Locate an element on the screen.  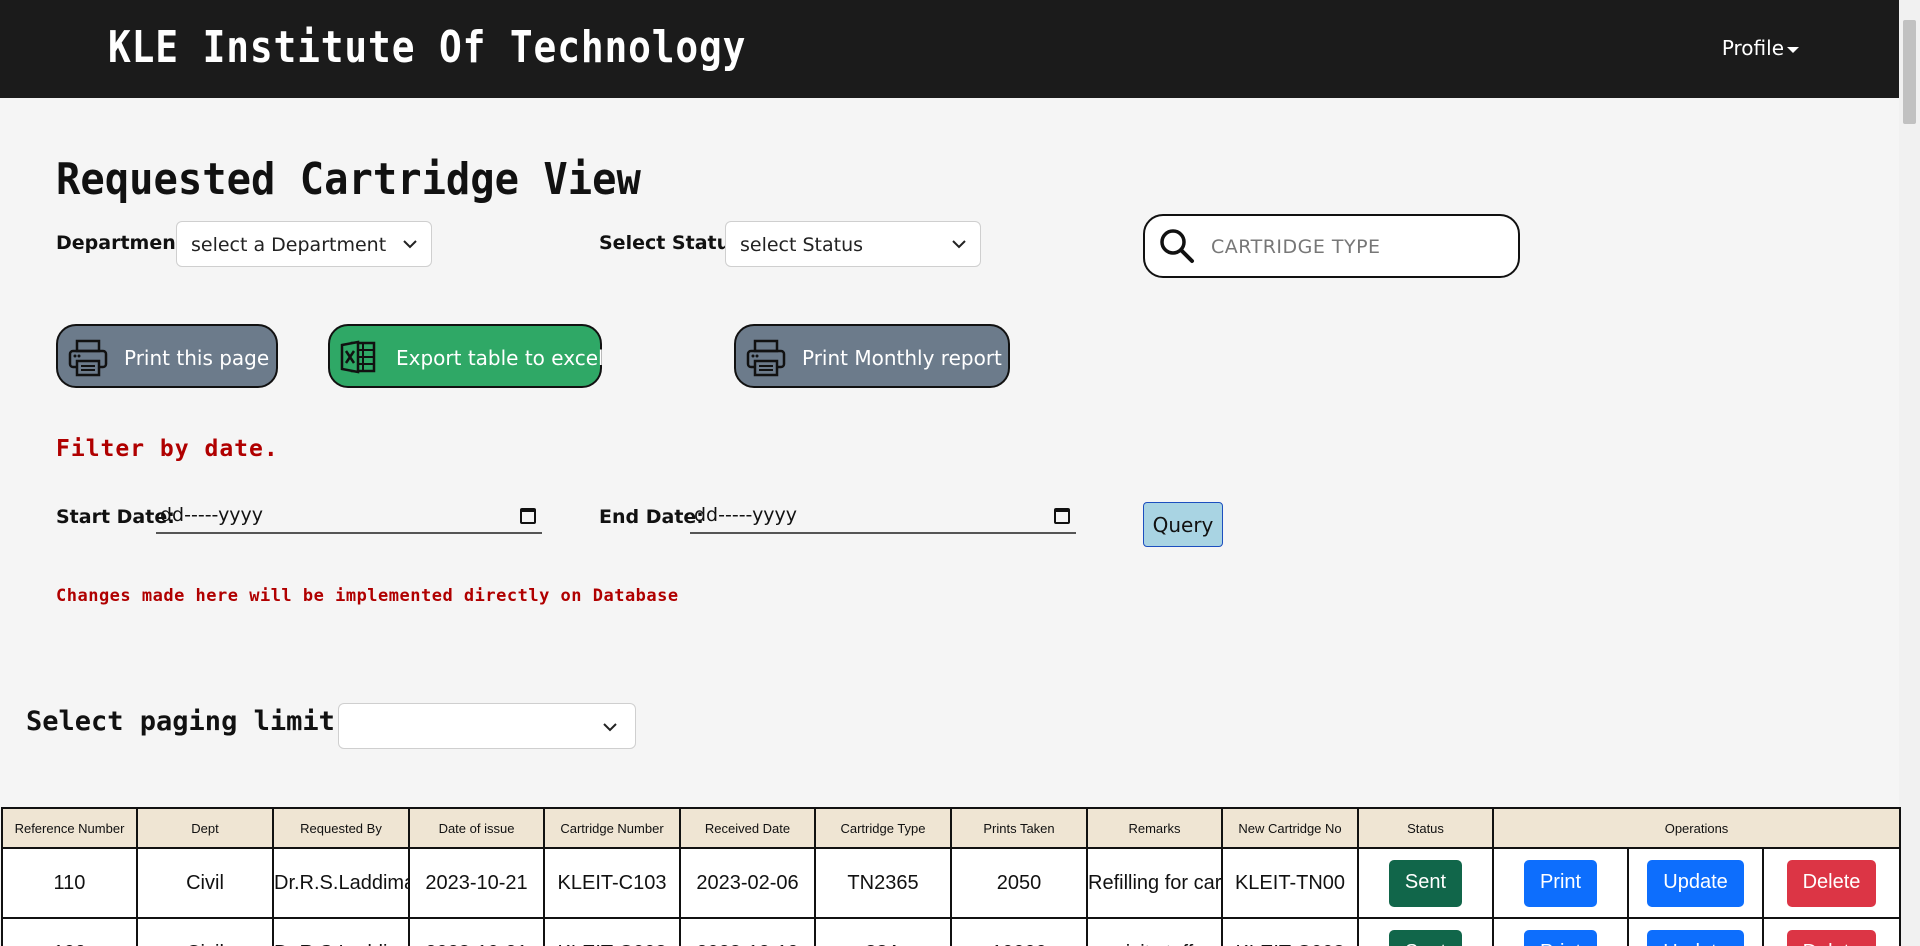
print-monthly-report-button: Print Monthly report is located at coordinates (872, 356).